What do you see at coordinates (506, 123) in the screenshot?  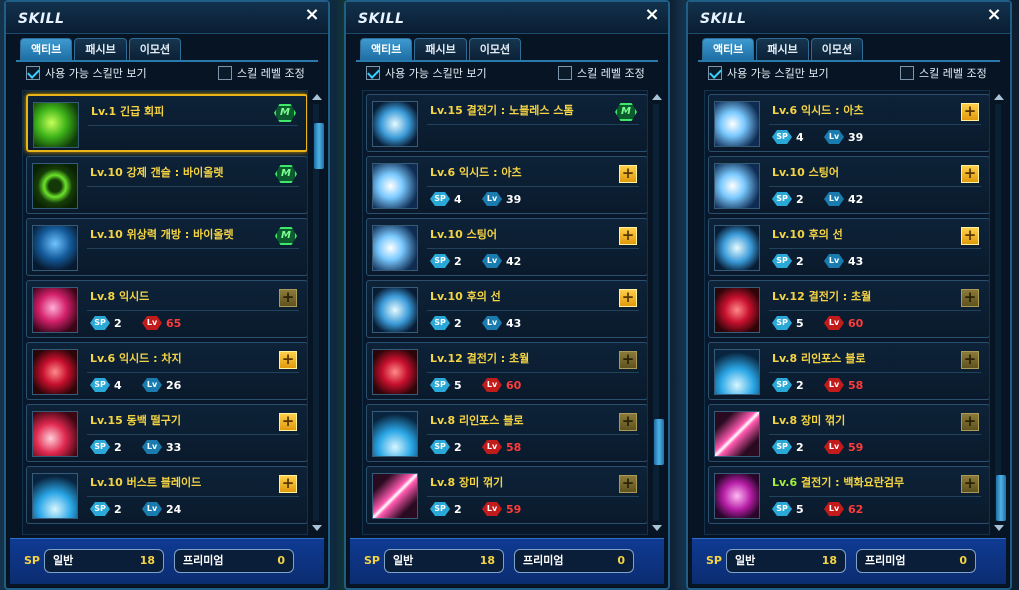 I see `skill-row: Lv.15 결전기 : 노블레스 스톰 M` at bounding box center [506, 123].